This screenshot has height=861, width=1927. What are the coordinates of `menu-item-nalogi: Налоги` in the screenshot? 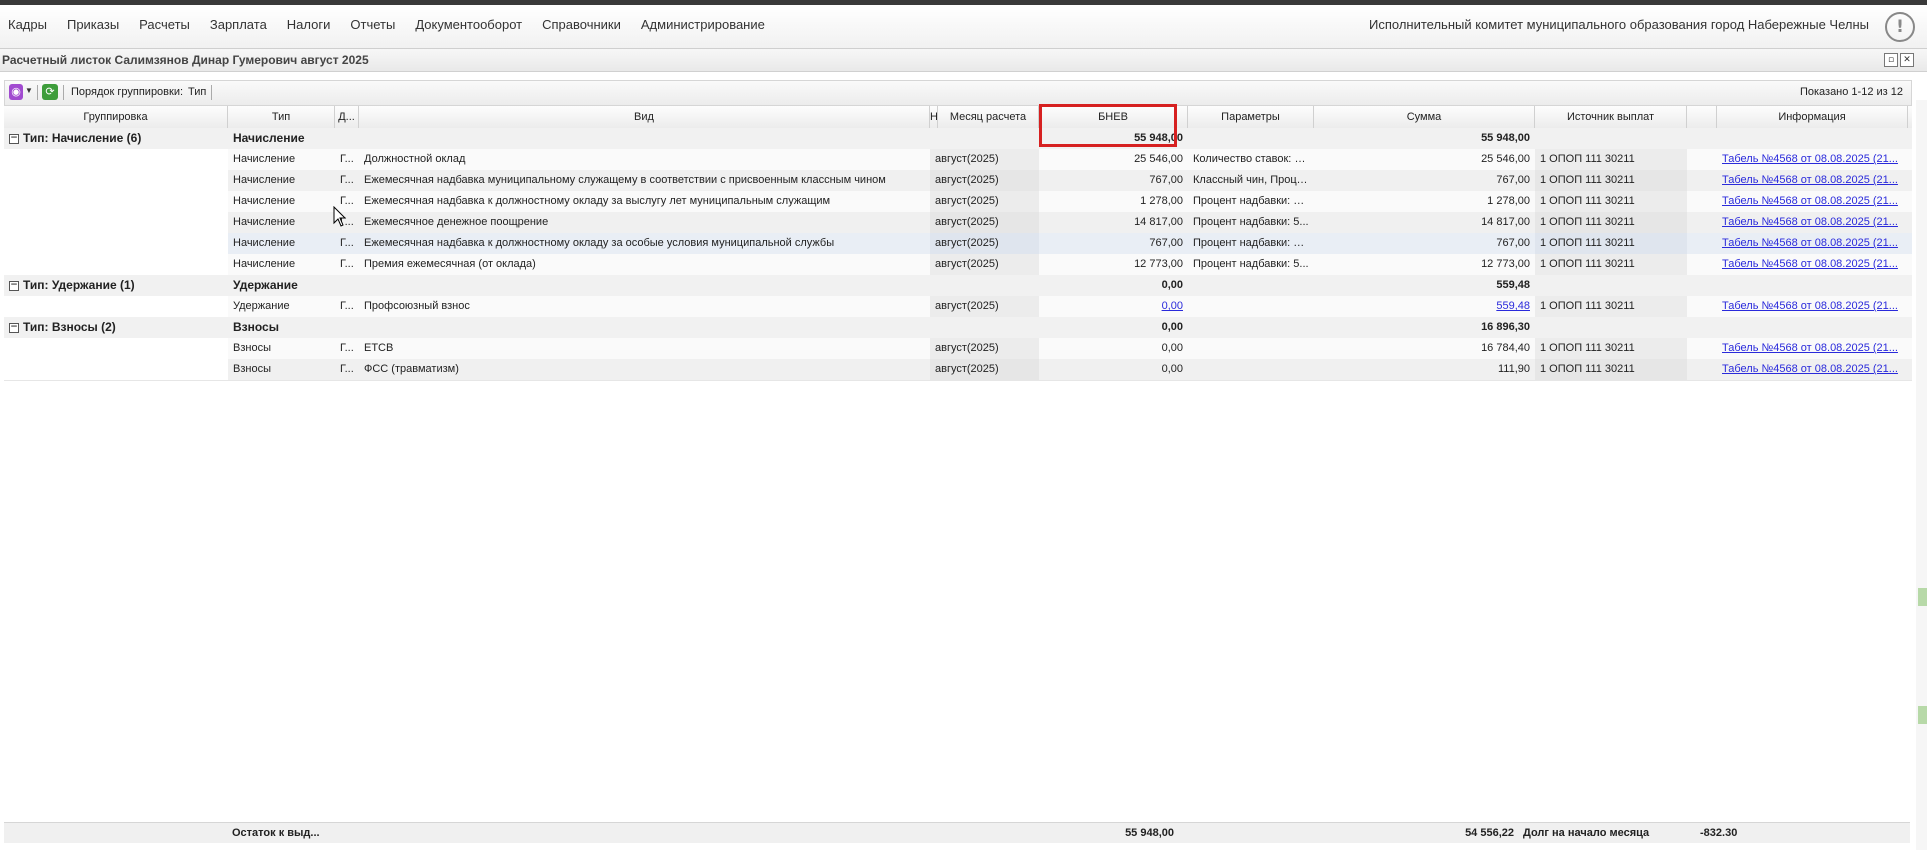 It's located at (309, 24).